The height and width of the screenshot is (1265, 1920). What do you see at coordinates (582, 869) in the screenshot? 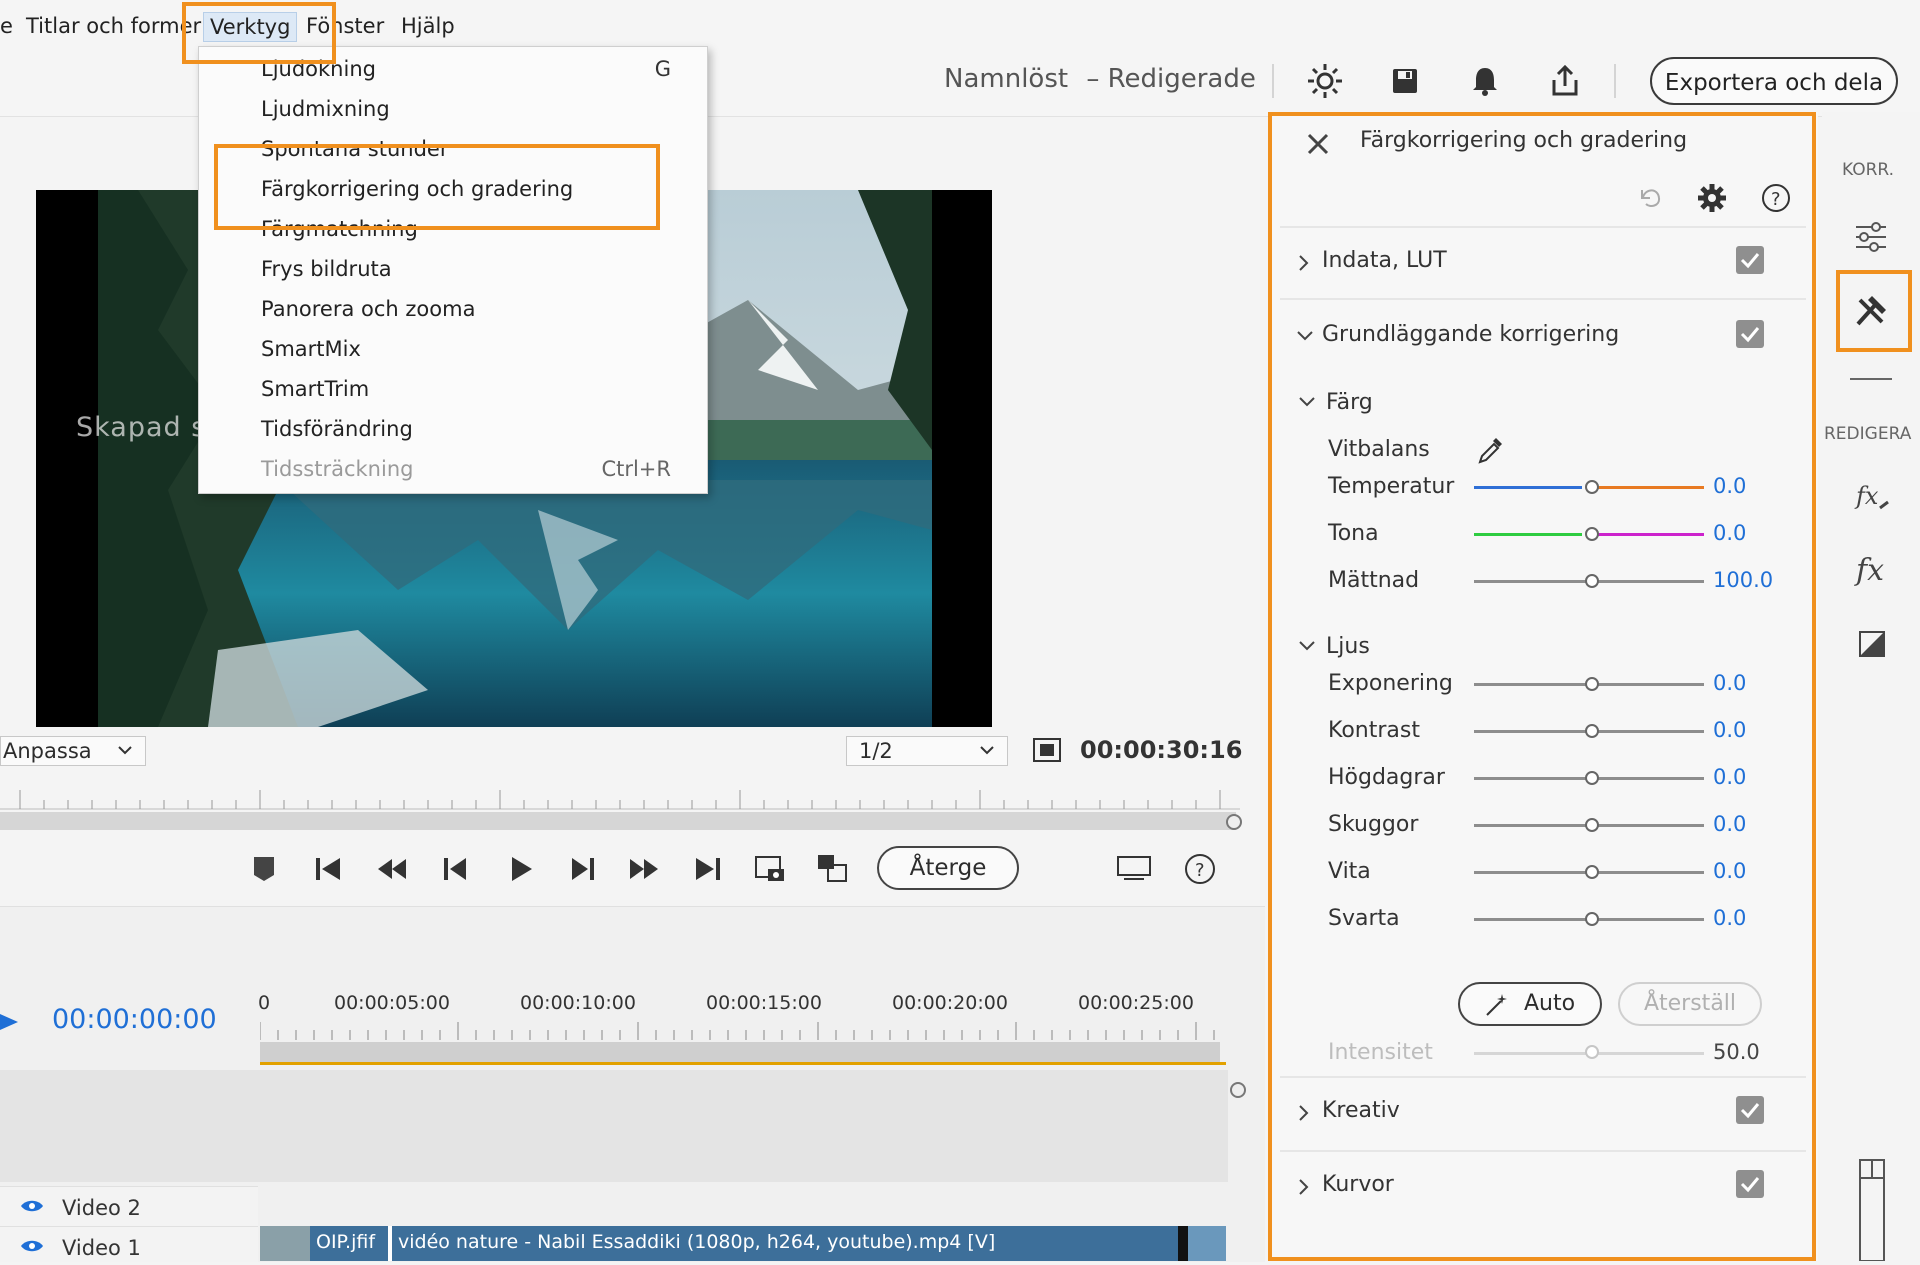
I see `step-forward-icon` at bounding box center [582, 869].